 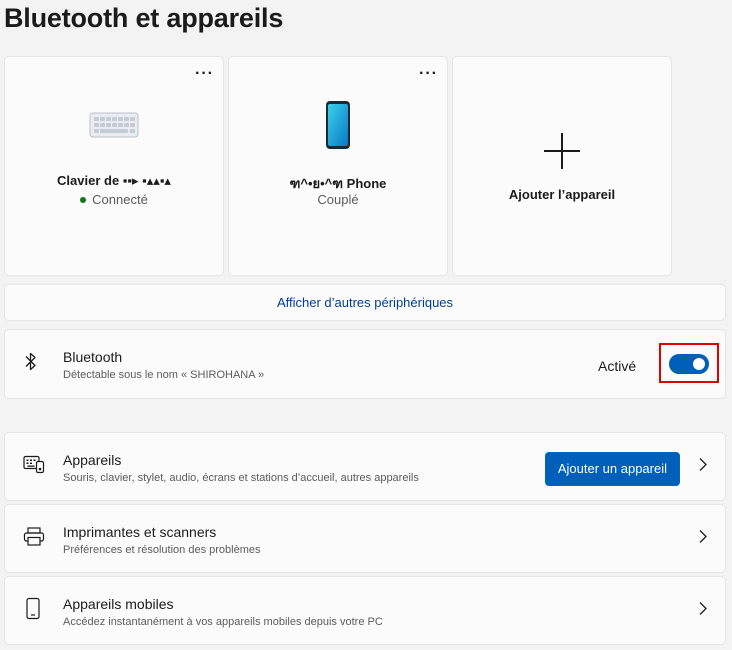 What do you see at coordinates (562, 153) in the screenshot?
I see `plus-icon` at bounding box center [562, 153].